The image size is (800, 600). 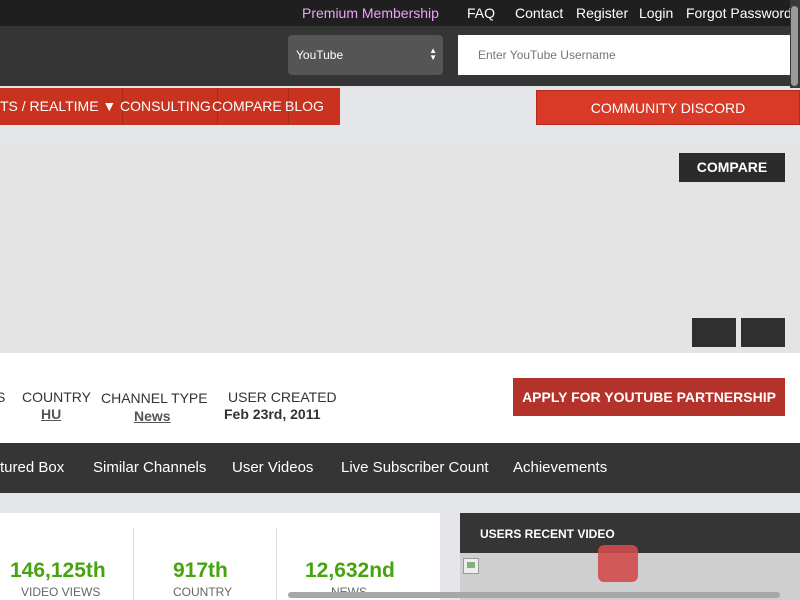 What do you see at coordinates (200, 570) in the screenshot?
I see `stat-value: 917th` at bounding box center [200, 570].